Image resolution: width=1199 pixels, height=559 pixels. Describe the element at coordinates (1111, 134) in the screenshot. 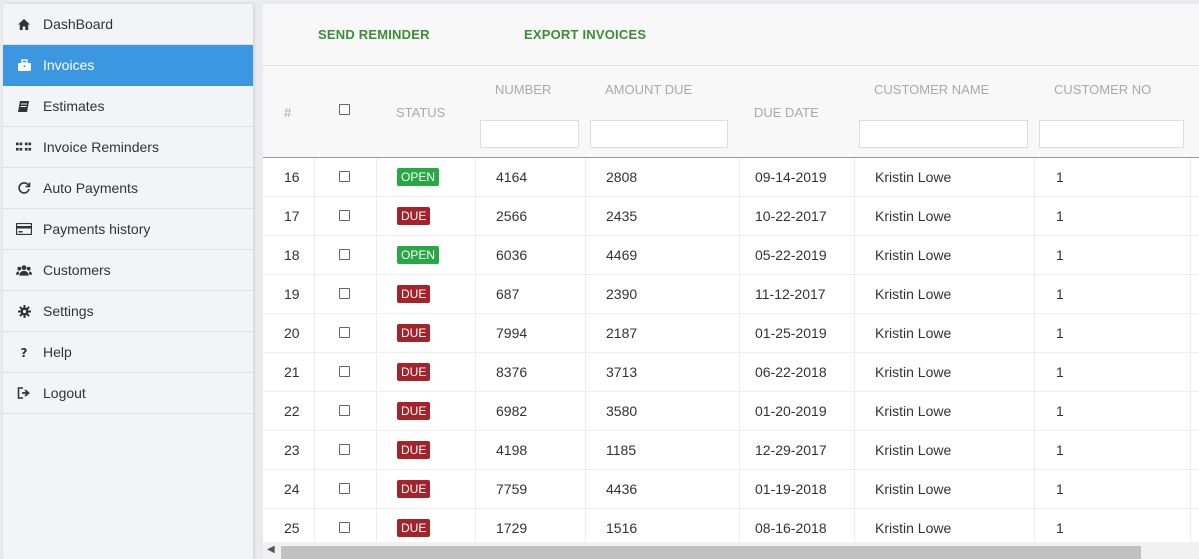

I see `customer-no-filter-input` at that location.